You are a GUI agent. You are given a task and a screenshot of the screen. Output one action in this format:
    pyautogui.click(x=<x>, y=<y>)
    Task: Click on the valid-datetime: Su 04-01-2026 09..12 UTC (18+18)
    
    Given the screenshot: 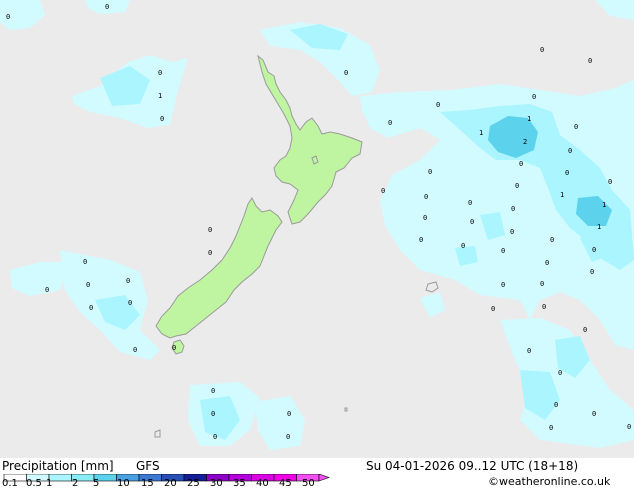 What is the action you would take?
    pyautogui.click(x=472, y=466)
    